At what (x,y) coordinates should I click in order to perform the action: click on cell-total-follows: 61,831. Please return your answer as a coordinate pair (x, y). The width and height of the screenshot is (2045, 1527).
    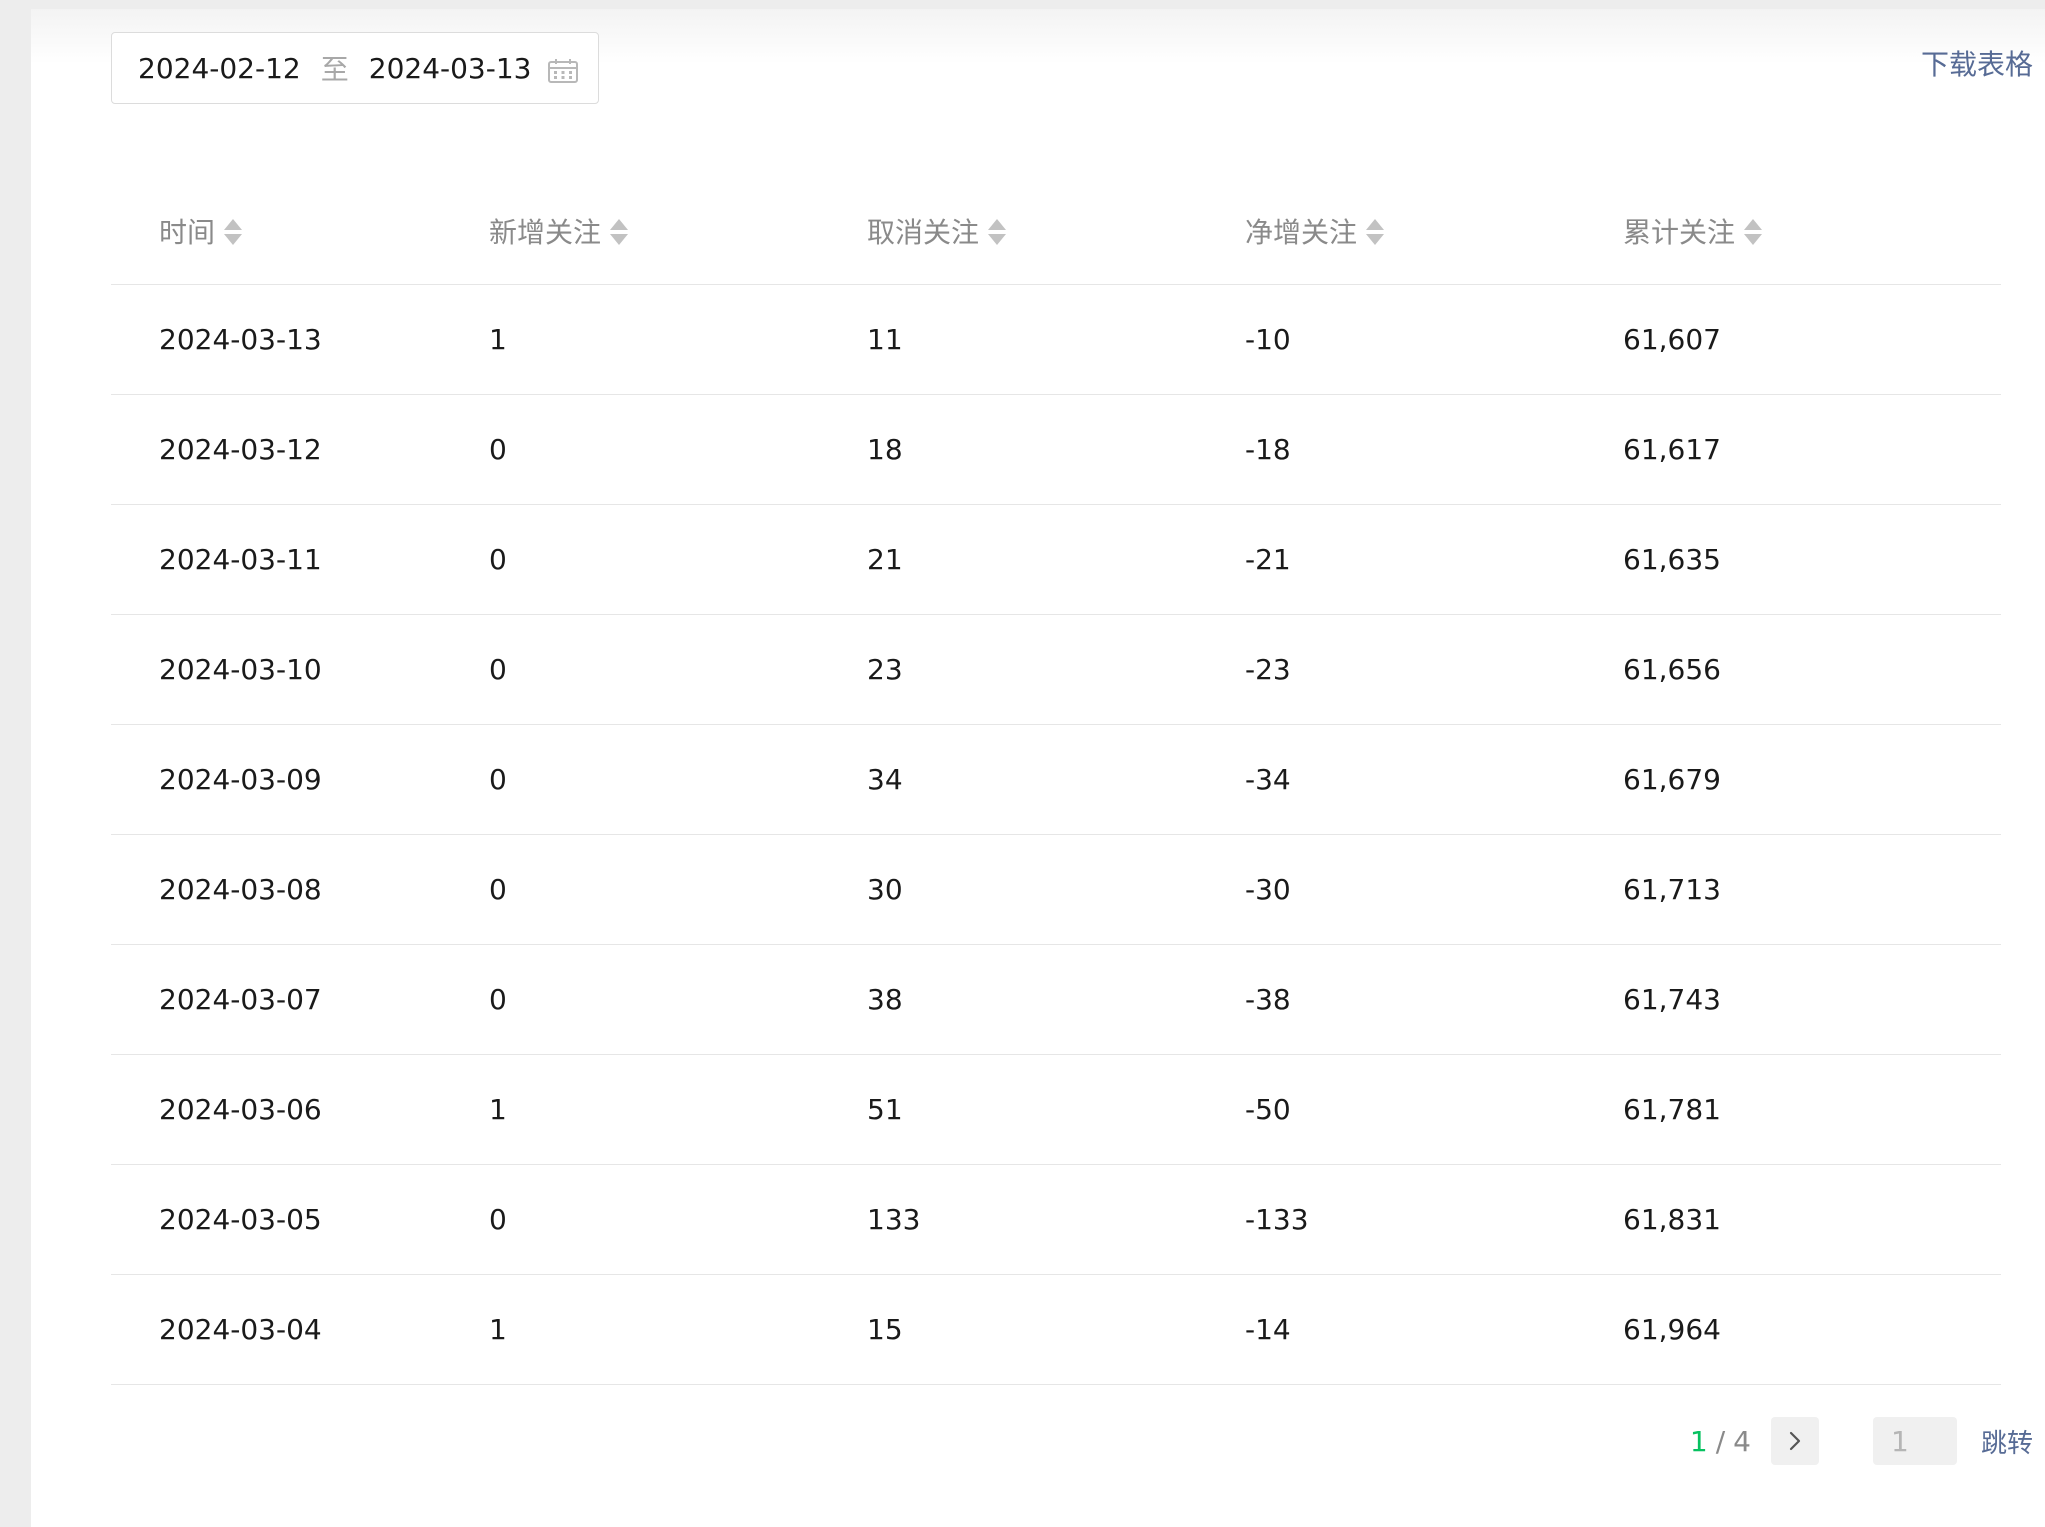
    Looking at the image, I should click on (1812, 1219).